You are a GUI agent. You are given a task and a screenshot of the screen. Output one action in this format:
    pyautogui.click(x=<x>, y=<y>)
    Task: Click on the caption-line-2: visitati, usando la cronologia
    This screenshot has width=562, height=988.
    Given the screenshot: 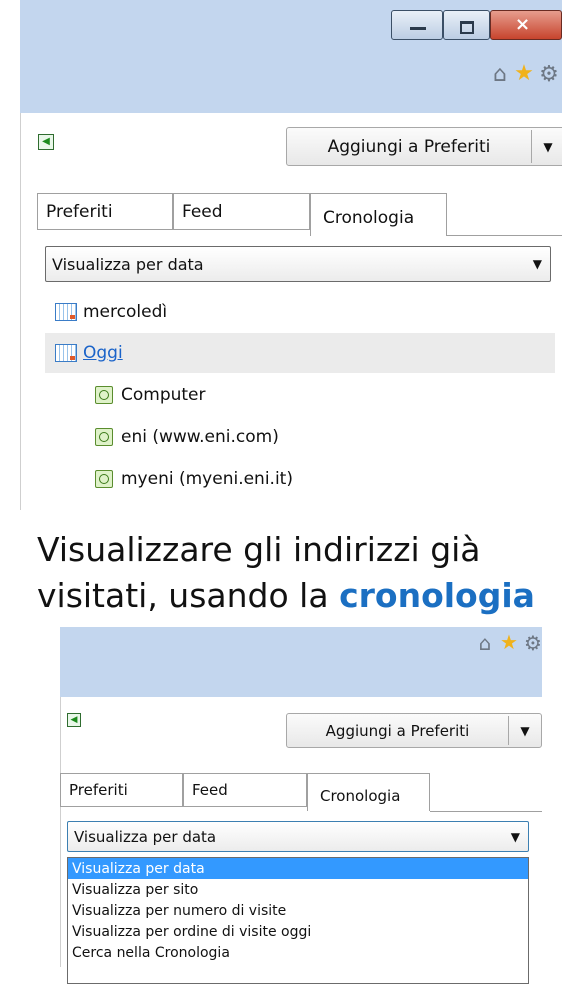 What is the action you would take?
    pyautogui.click(x=286, y=596)
    